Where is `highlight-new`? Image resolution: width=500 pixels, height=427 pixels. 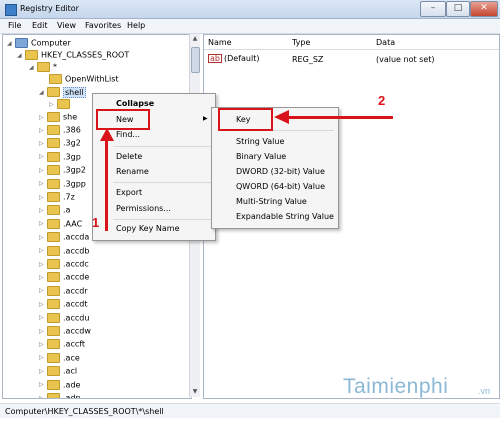
highlight-new is located at coordinates (123, 119).